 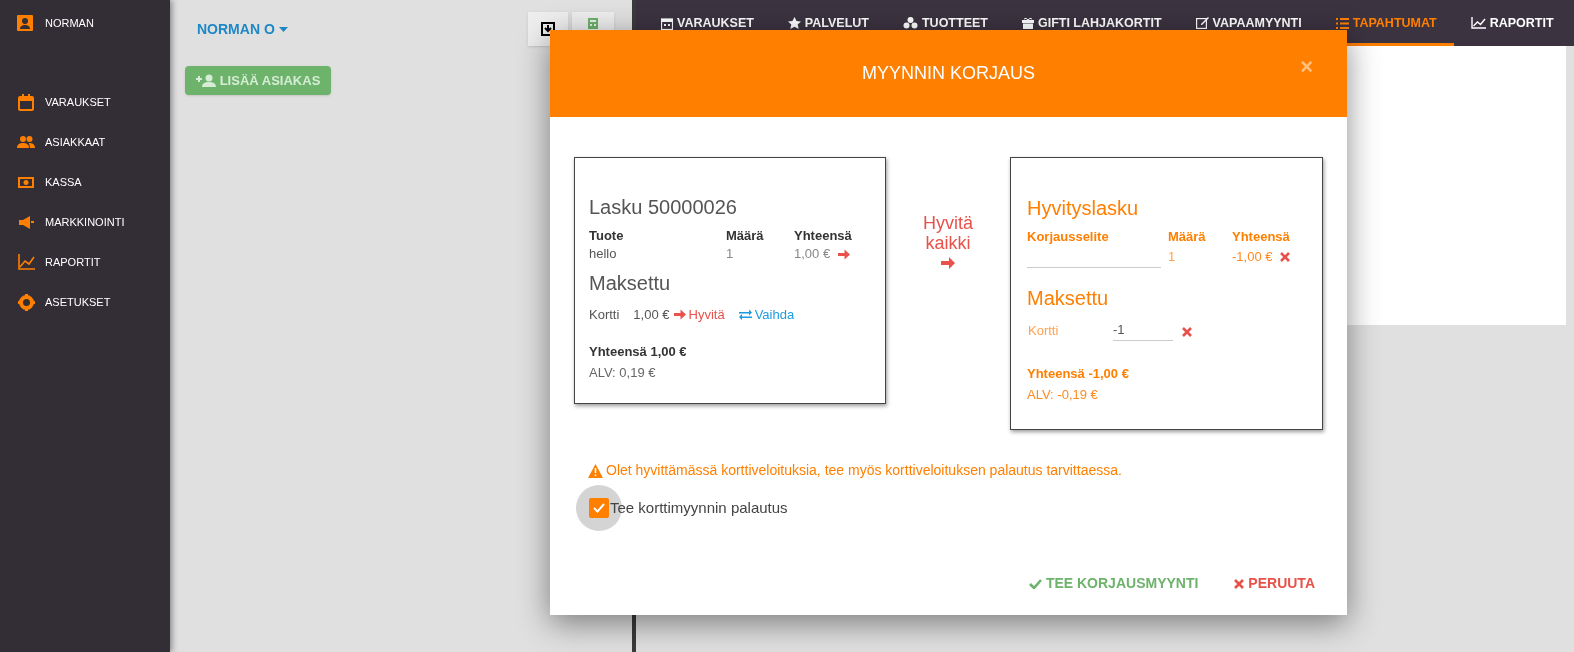 What do you see at coordinates (26, 142) in the screenshot?
I see `people-icon` at bounding box center [26, 142].